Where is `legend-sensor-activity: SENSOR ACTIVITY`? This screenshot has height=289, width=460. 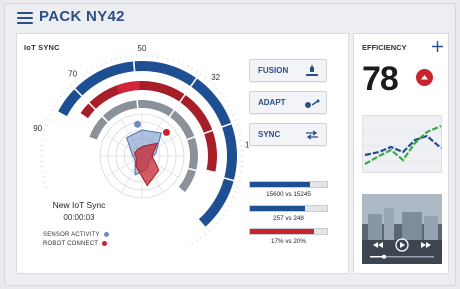
legend-sensor-activity: SENSOR ACTIVITY is located at coordinates (76, 235).